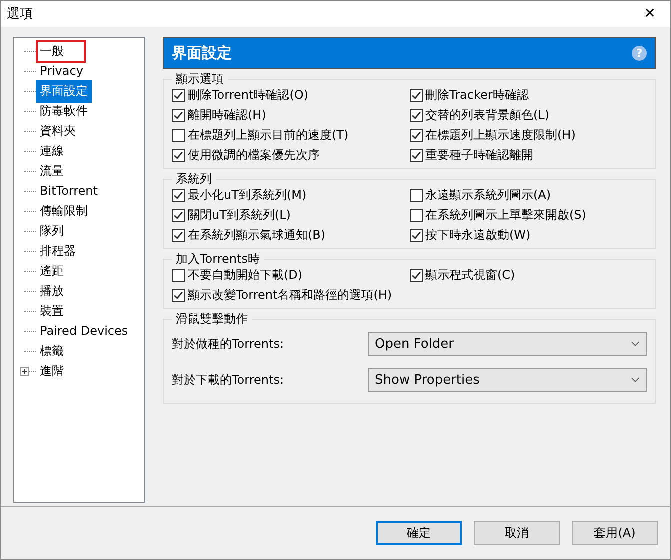 The image size is (671, 560). I want to click on checkbox-label: 在標題列上顯示目前的速度(T), so click(268, 135).